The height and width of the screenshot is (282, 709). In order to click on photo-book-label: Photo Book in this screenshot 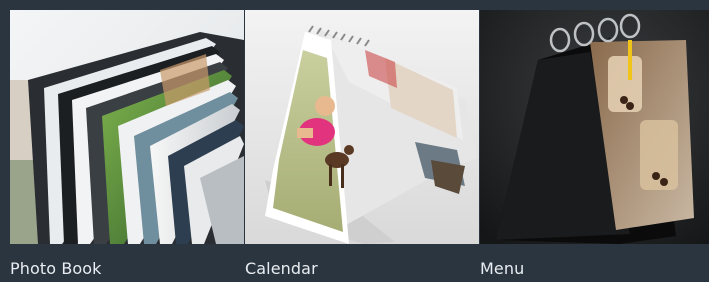, I will do `click(56, 269)`.